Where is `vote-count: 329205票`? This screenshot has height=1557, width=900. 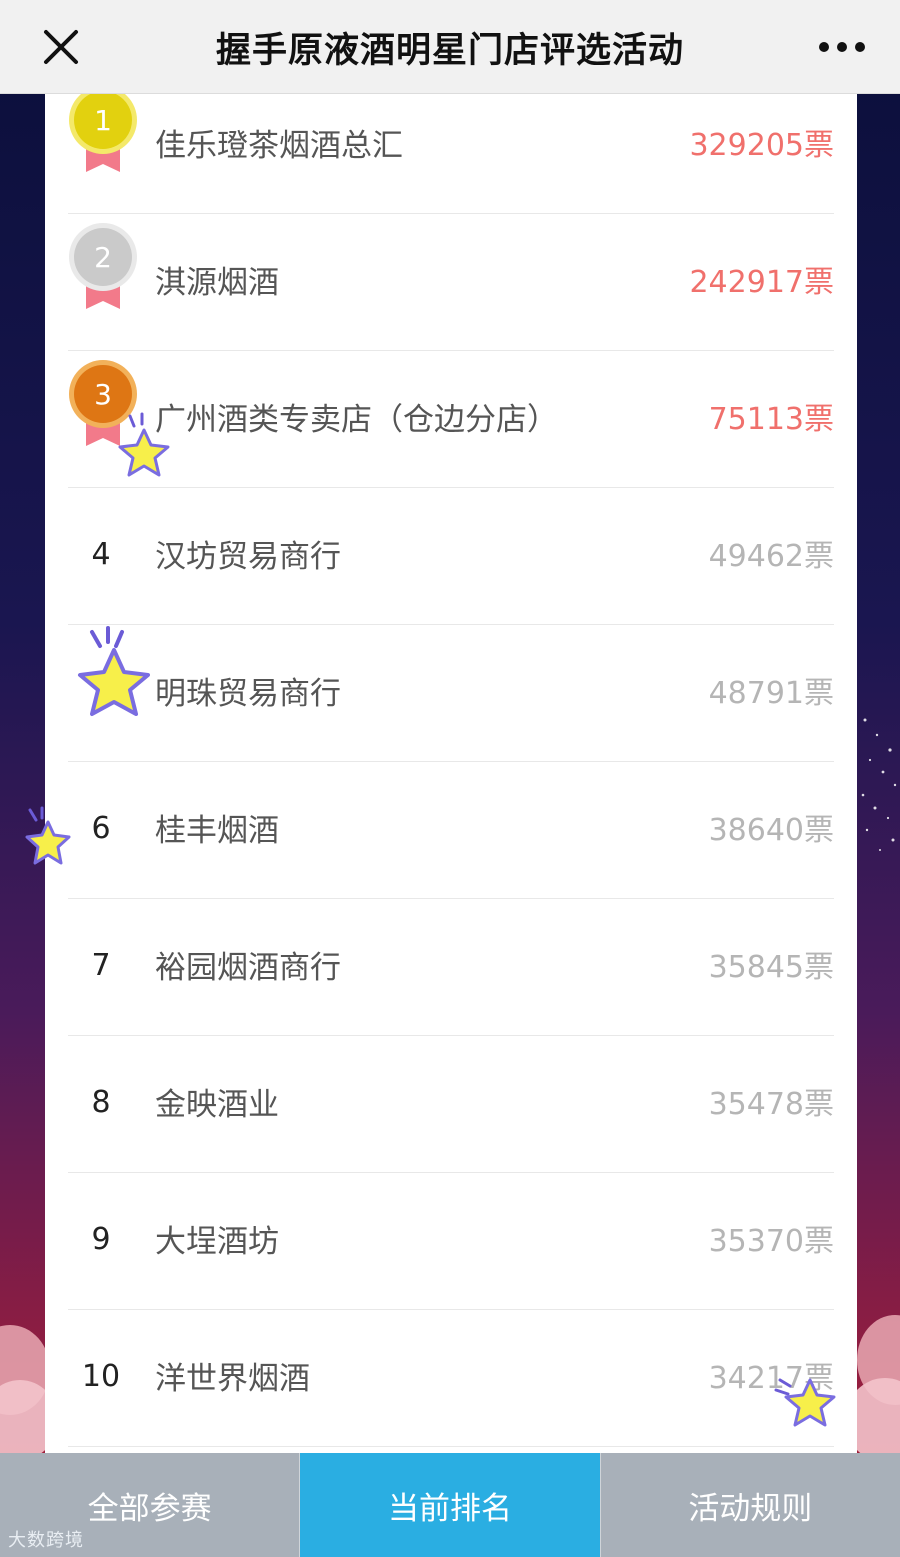 vote-count: 329205票 is located at coordinates (761, 145).